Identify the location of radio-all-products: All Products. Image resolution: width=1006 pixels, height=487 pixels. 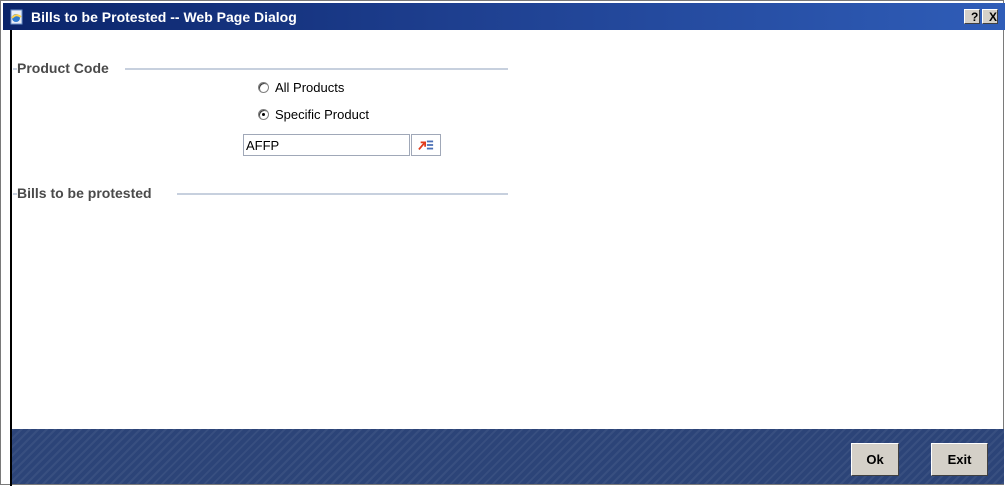
(301, 87).